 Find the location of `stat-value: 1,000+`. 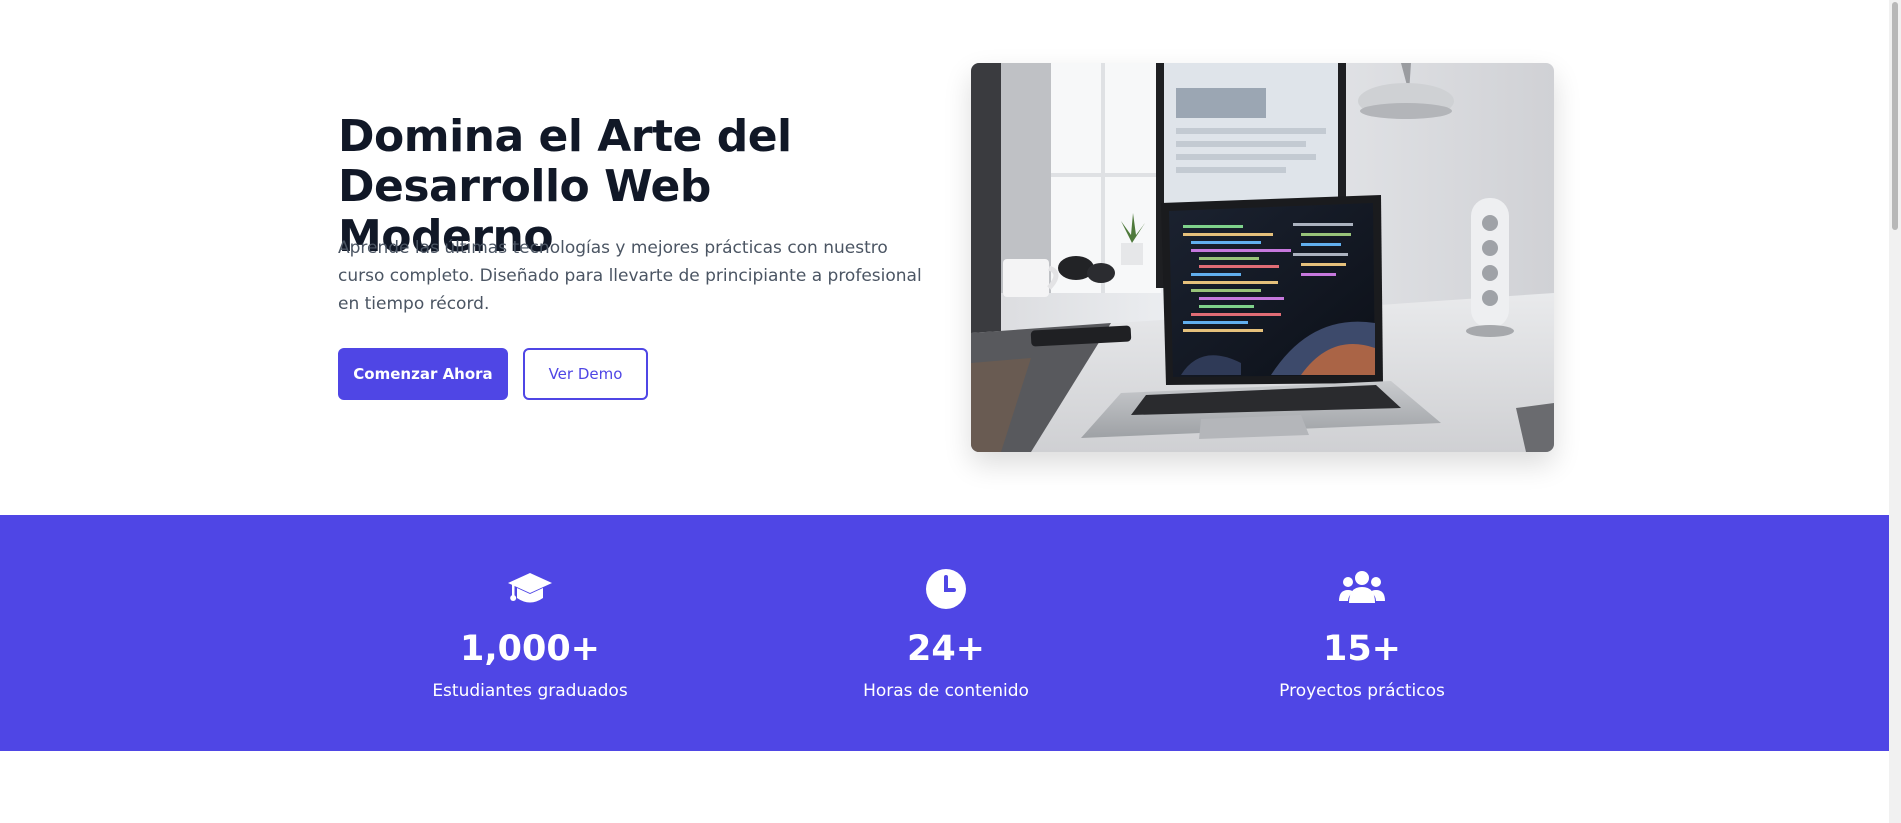

stat-value: 1,000+ is located at coordinates (530, 649).